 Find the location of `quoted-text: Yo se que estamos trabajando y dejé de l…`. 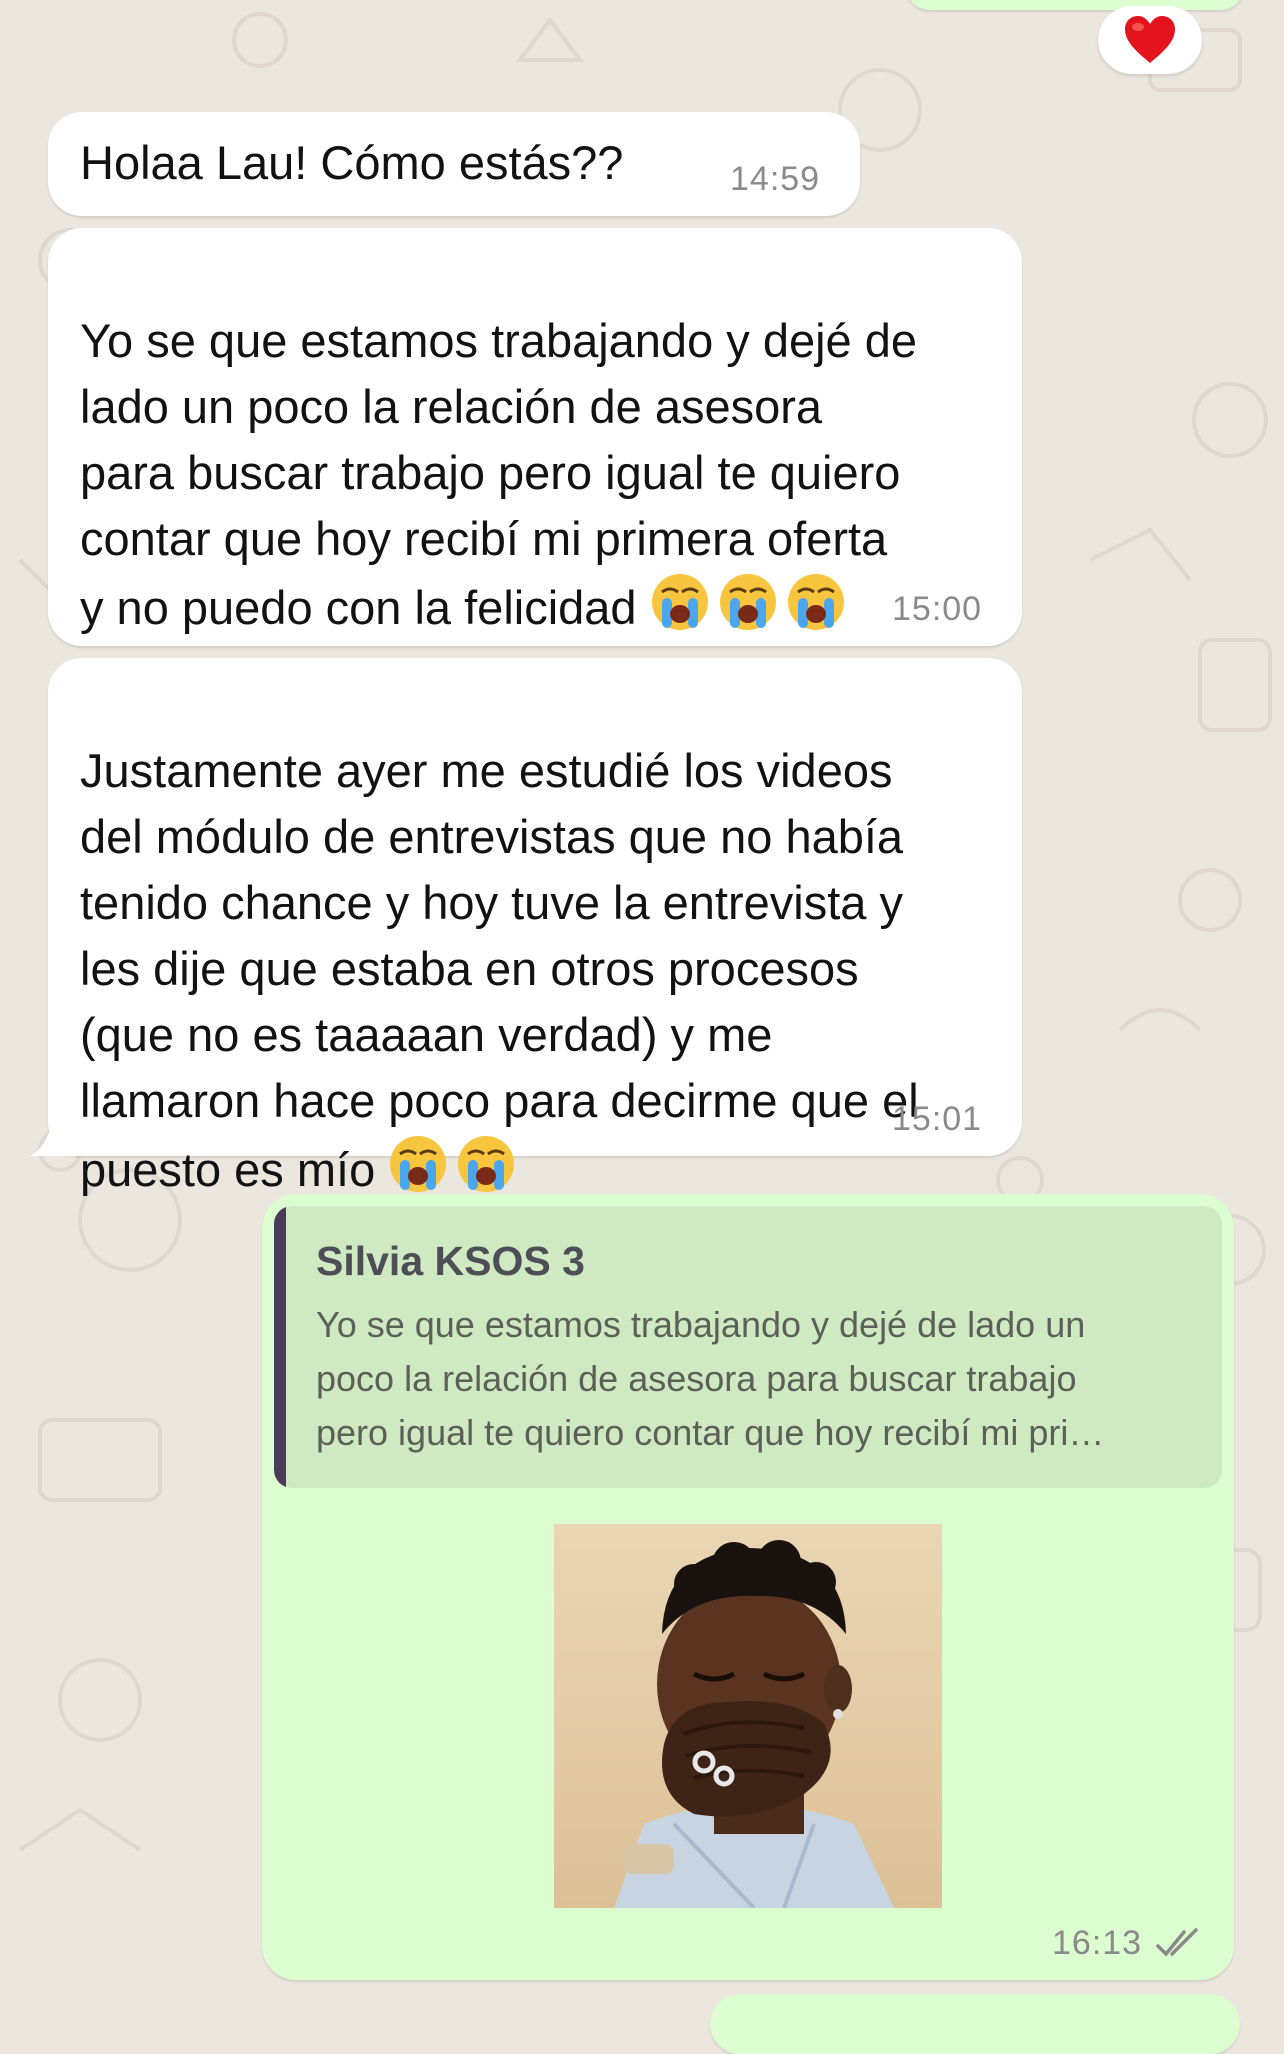

quoted-text: Yo se que estamos trabajando y dejé de l… is located at coordinates (710, 1378).